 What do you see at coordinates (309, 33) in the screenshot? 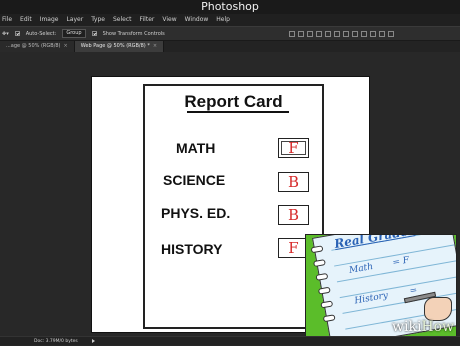
I see `align-bottom-icon` at bounding box center [309, 33].